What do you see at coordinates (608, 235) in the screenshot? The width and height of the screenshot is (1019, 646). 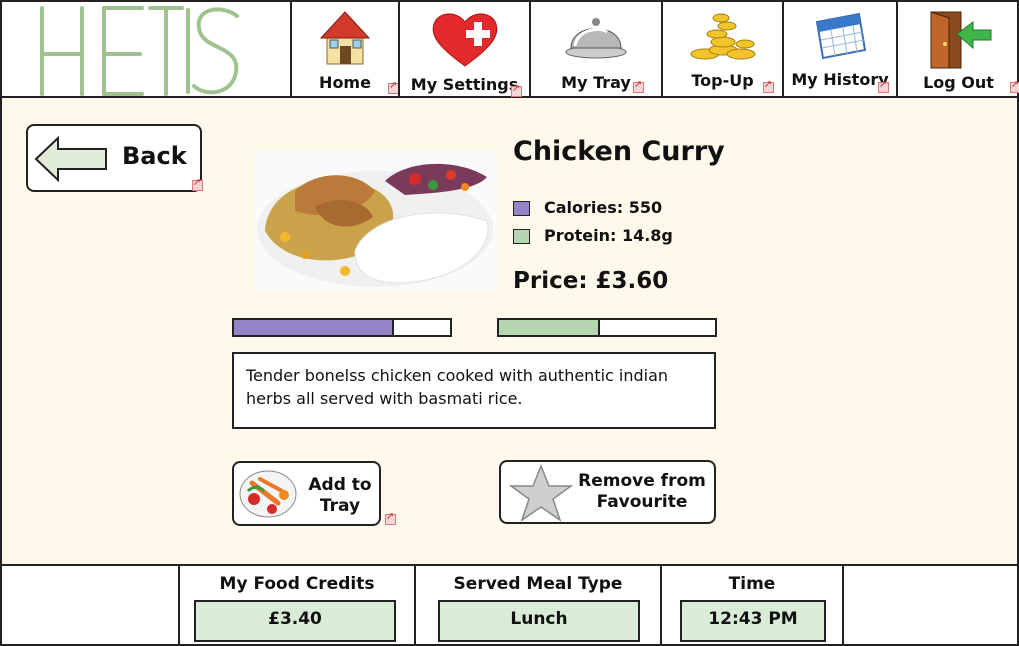 I see `protein-label: Protein: 14.8g` at bounding box center [608, 235].